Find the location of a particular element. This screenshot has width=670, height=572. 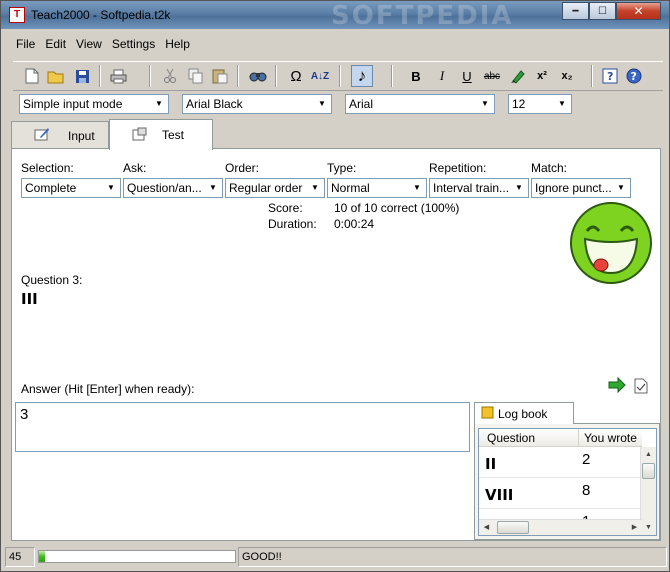

minimize-icon: ━ is located at coordinates (575, 11).